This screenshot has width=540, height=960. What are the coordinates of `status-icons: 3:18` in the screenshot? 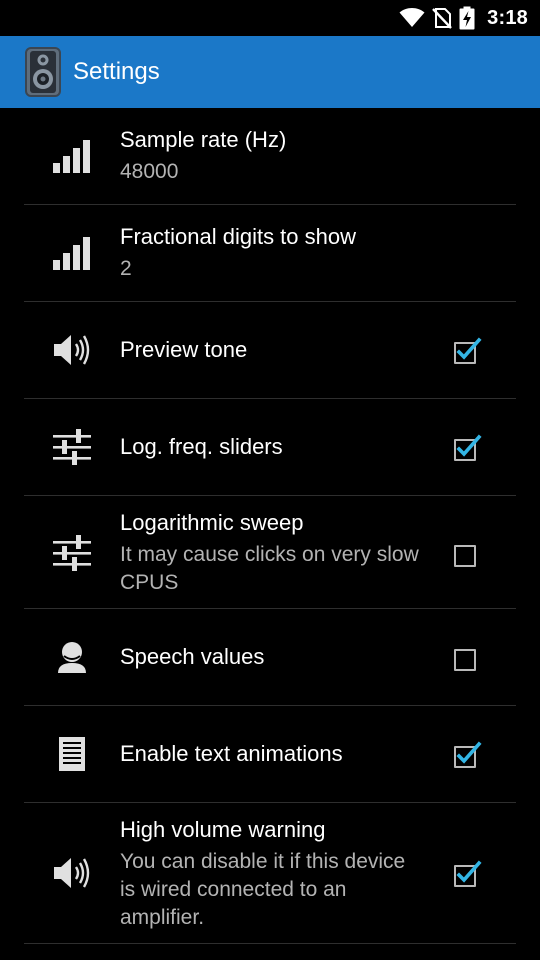 It's located at (463, 18).